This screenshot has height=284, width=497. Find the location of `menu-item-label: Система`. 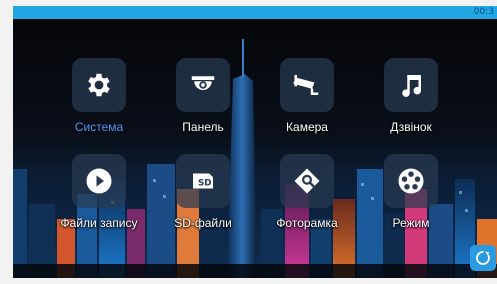

menu-item-label: Система is located at coordinates (99, 127).